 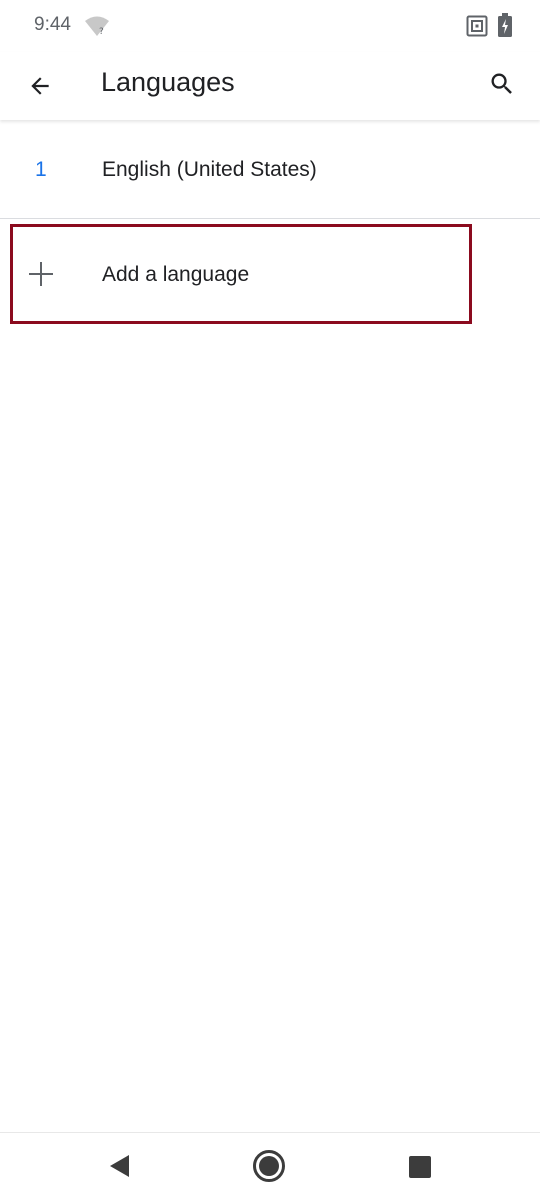 I want to click on status-bar: 9:44 ?, so click(x=270, y=26).